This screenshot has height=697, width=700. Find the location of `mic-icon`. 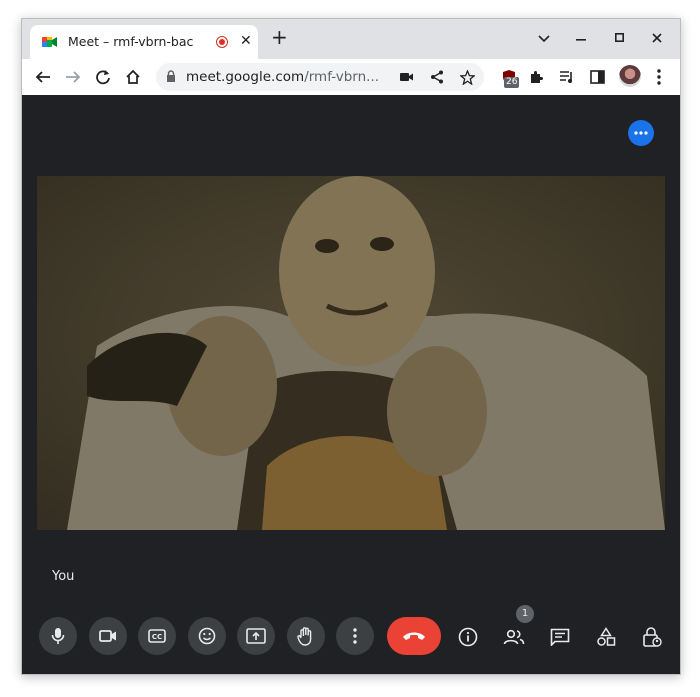

mic-icon is located at coordinates (58, 636).